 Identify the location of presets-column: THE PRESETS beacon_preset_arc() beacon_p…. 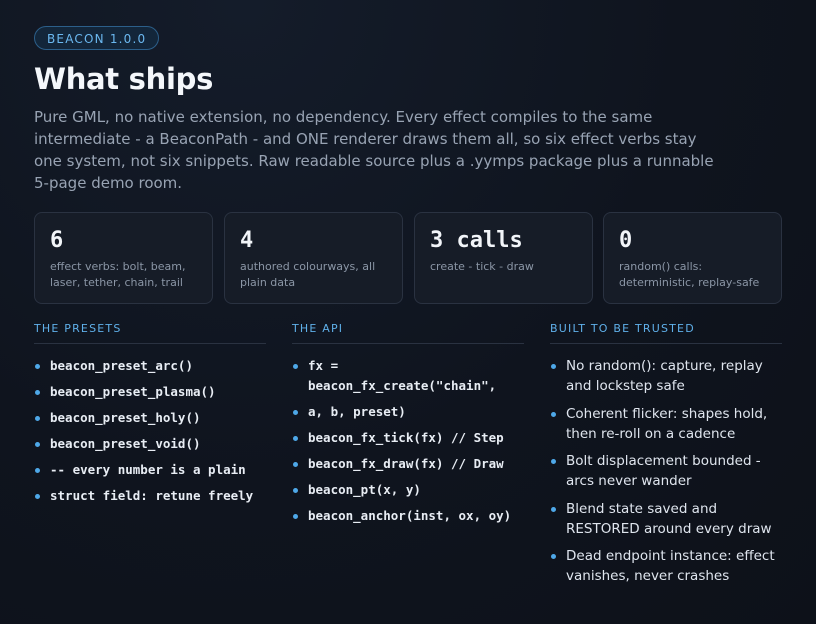
(150, 417).